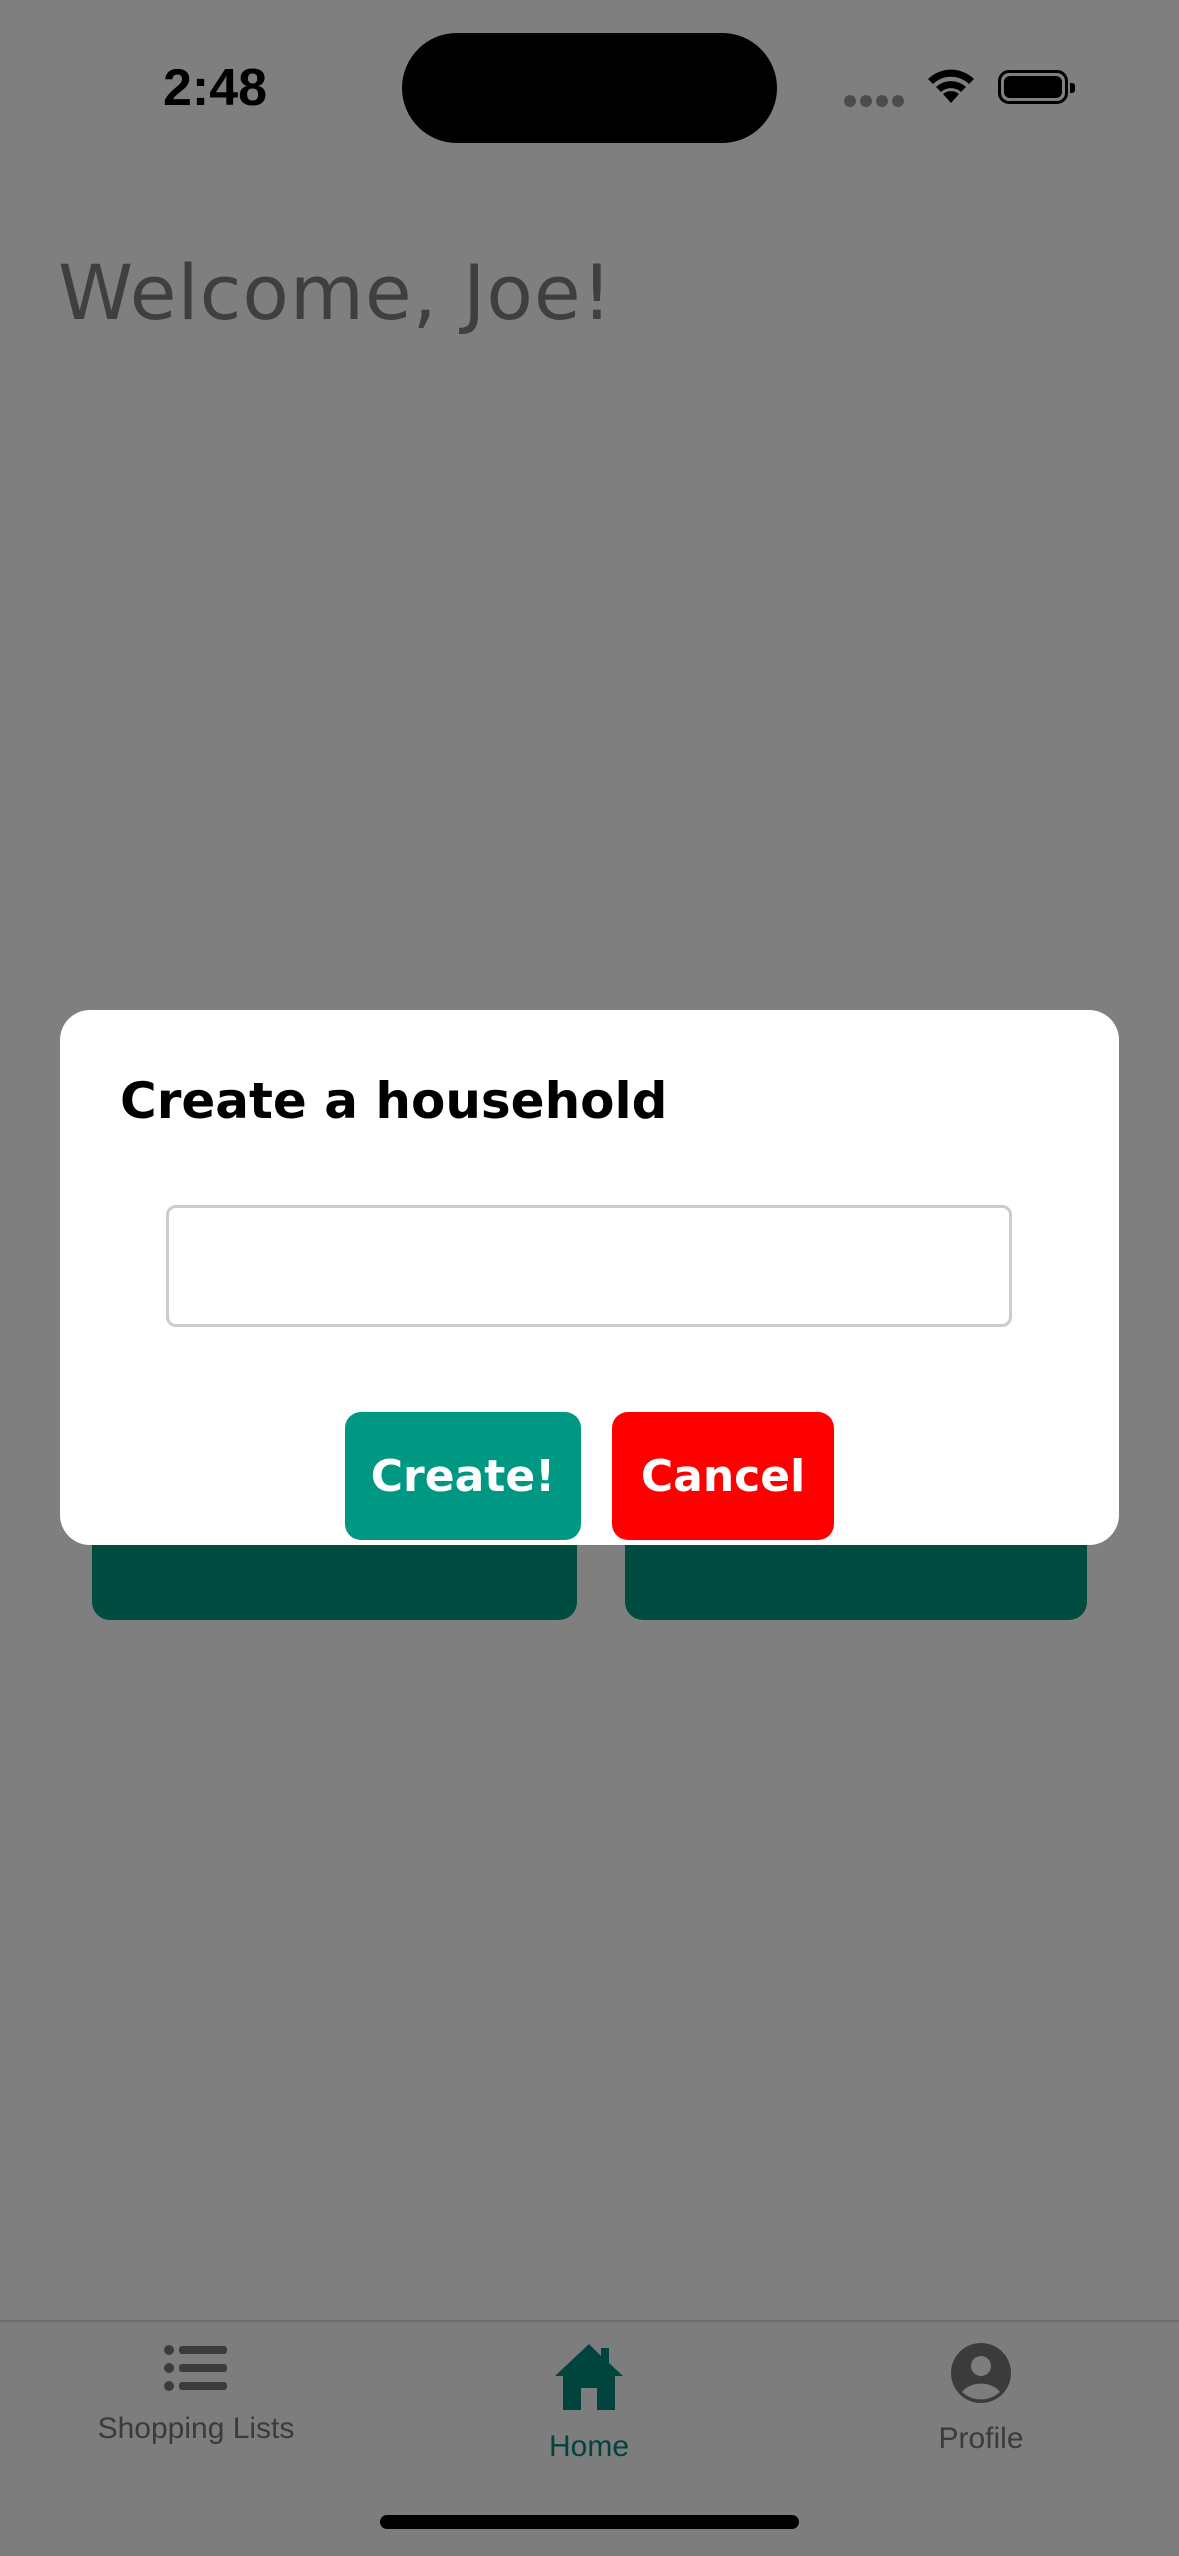  Describe the element at coordinates (723, 1476) in the screenshot. I see `cancel-button: Cancel` at that location.